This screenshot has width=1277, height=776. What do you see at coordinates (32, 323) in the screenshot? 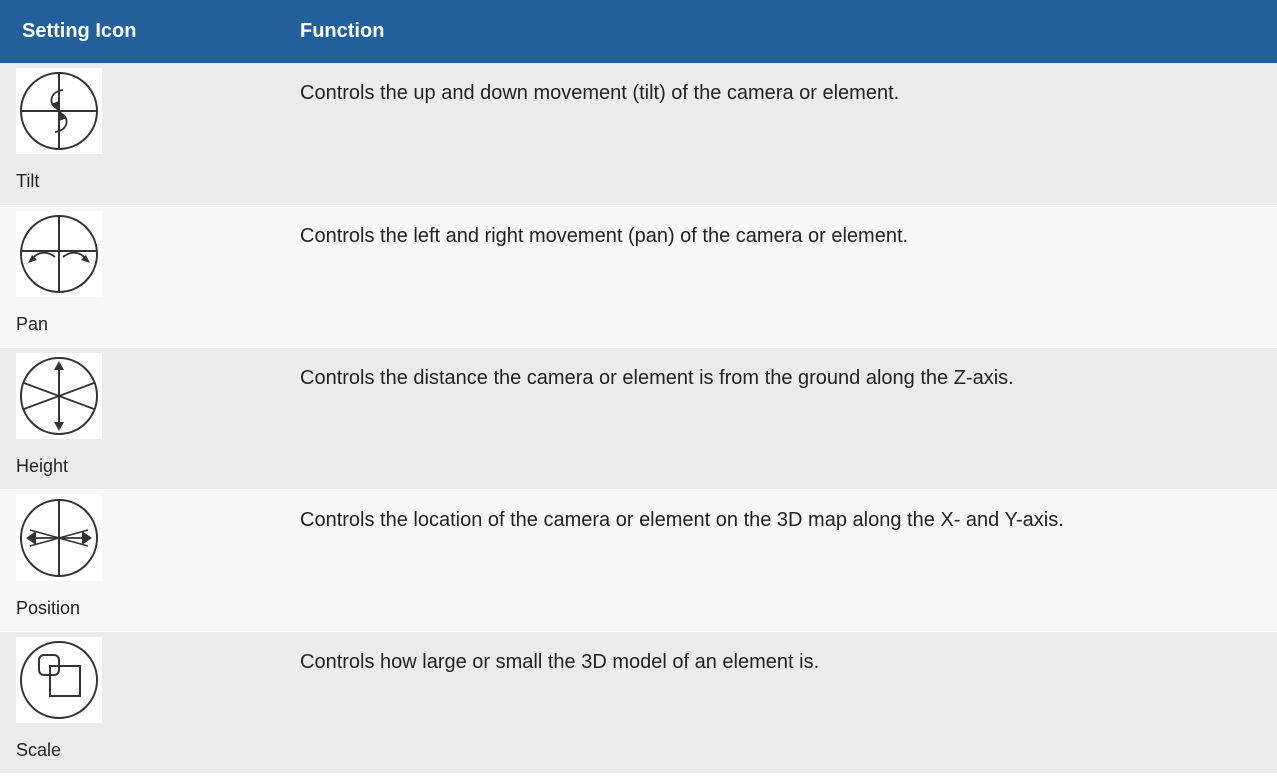
I see `icon-label: Pan` at bounding box center [32, 323].